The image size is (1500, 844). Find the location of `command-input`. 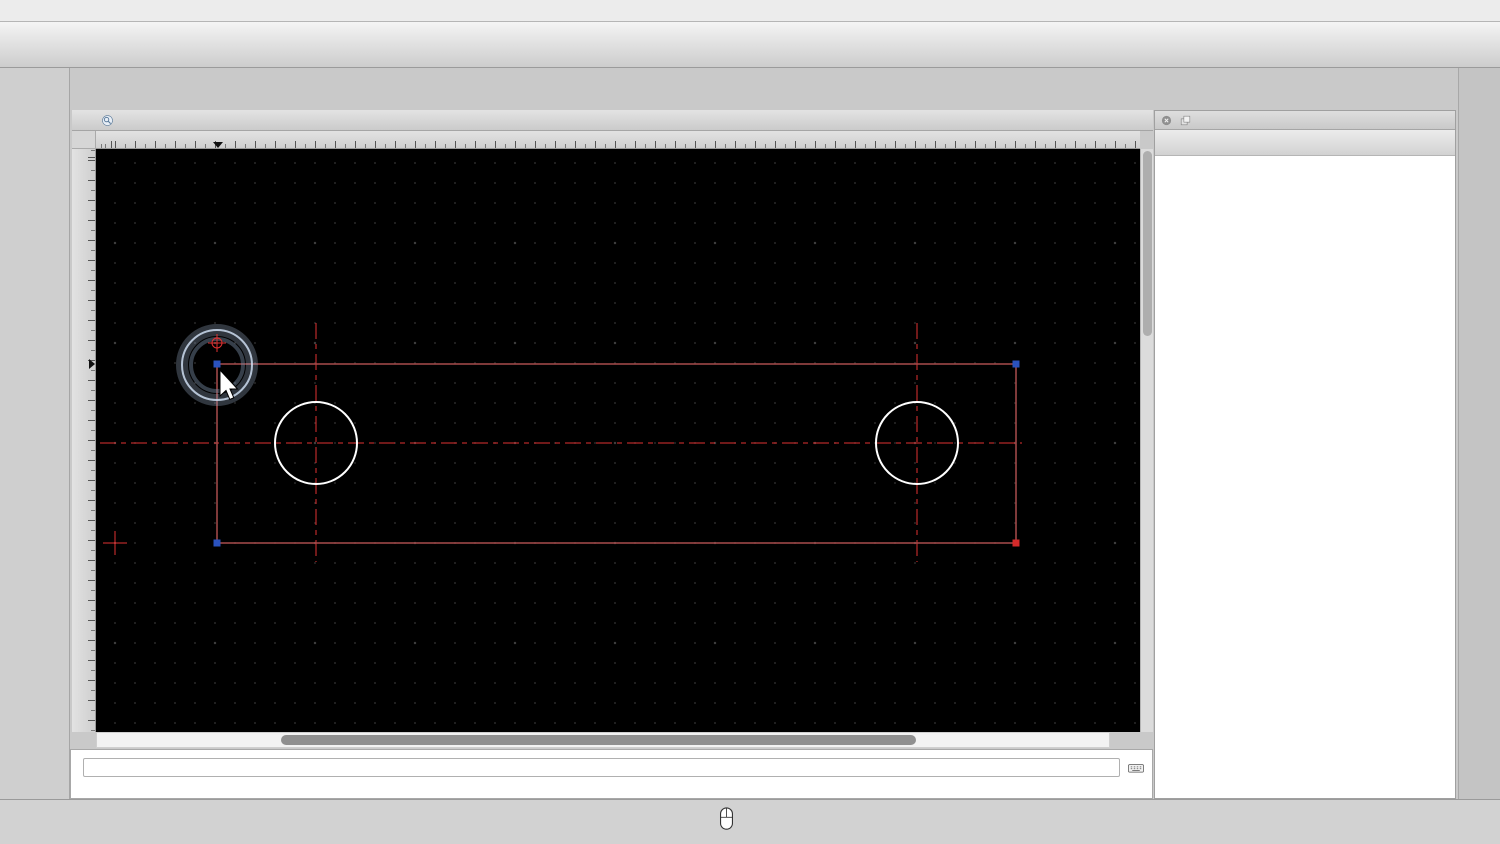

command-input is located at coordinates (601, 767).